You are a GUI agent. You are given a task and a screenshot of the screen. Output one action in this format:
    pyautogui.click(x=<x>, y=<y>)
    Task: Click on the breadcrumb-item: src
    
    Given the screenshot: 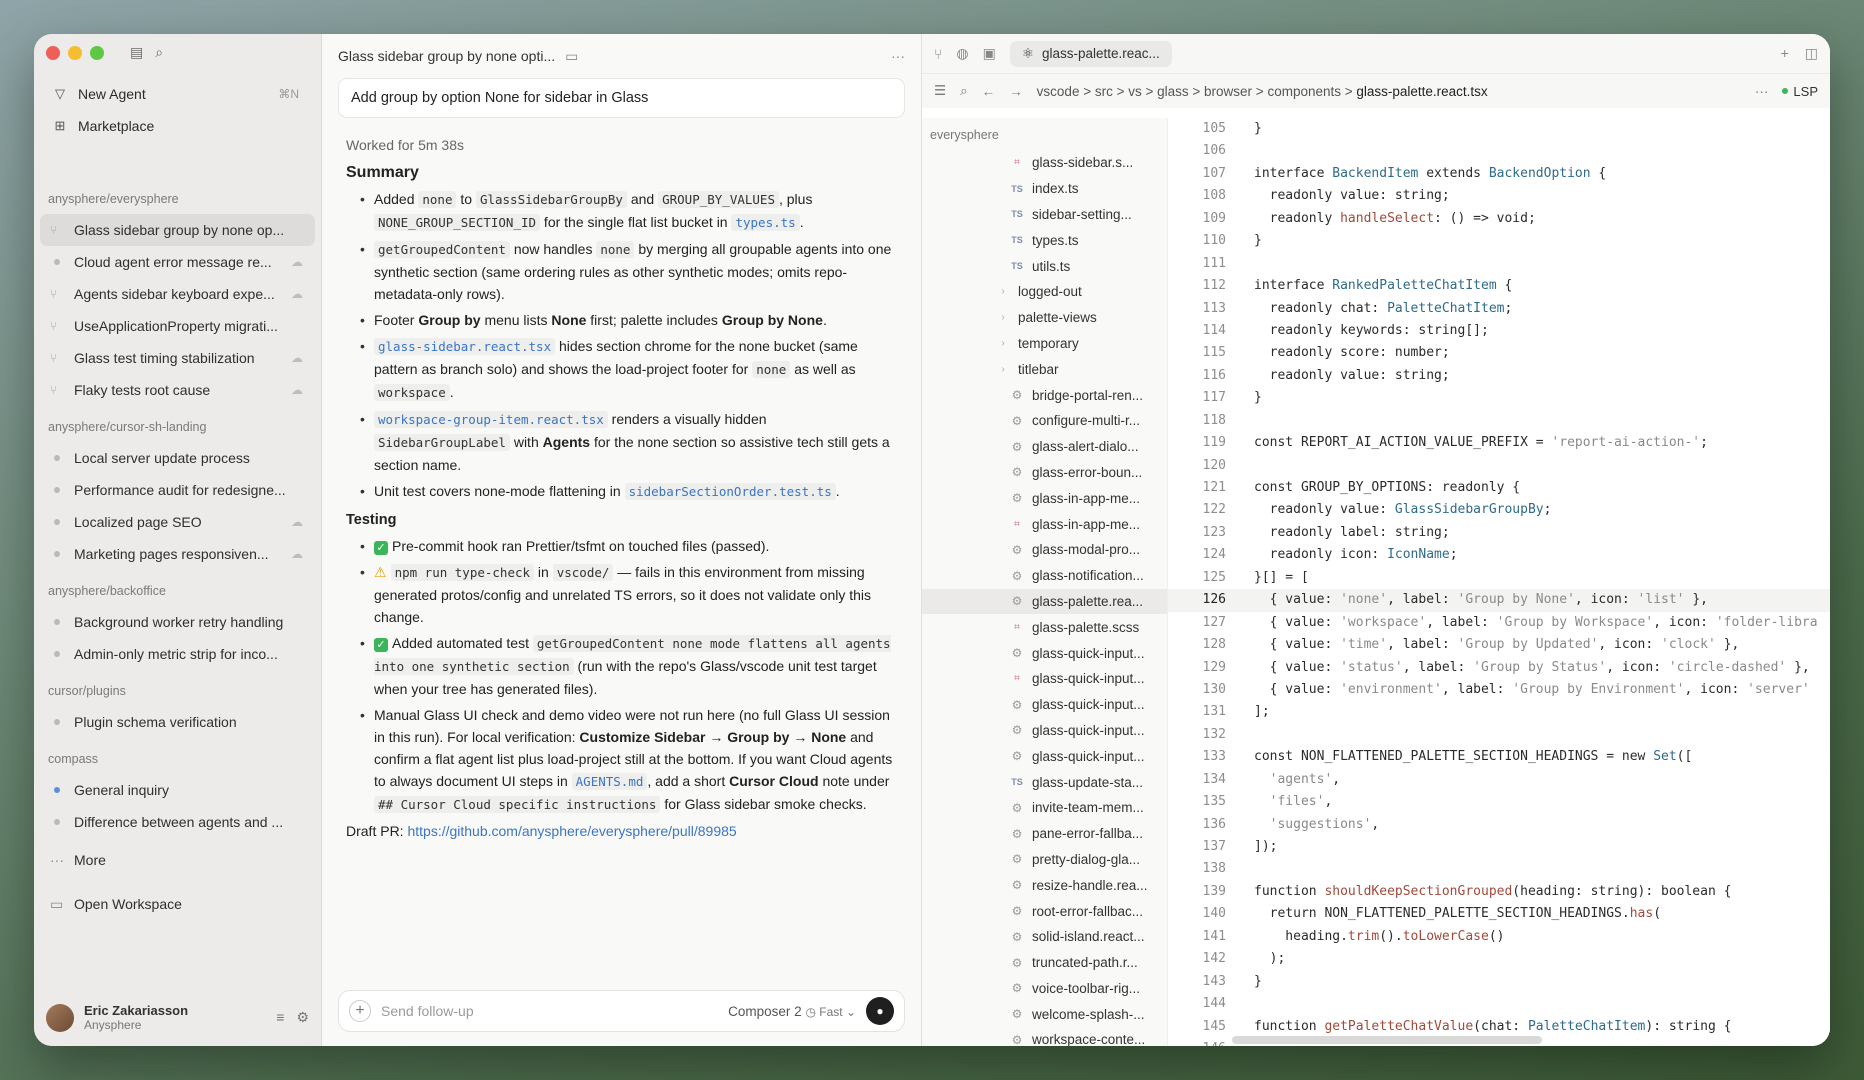 What is the action you would take?
    pyautogui.click(x=1104, y=91)
    